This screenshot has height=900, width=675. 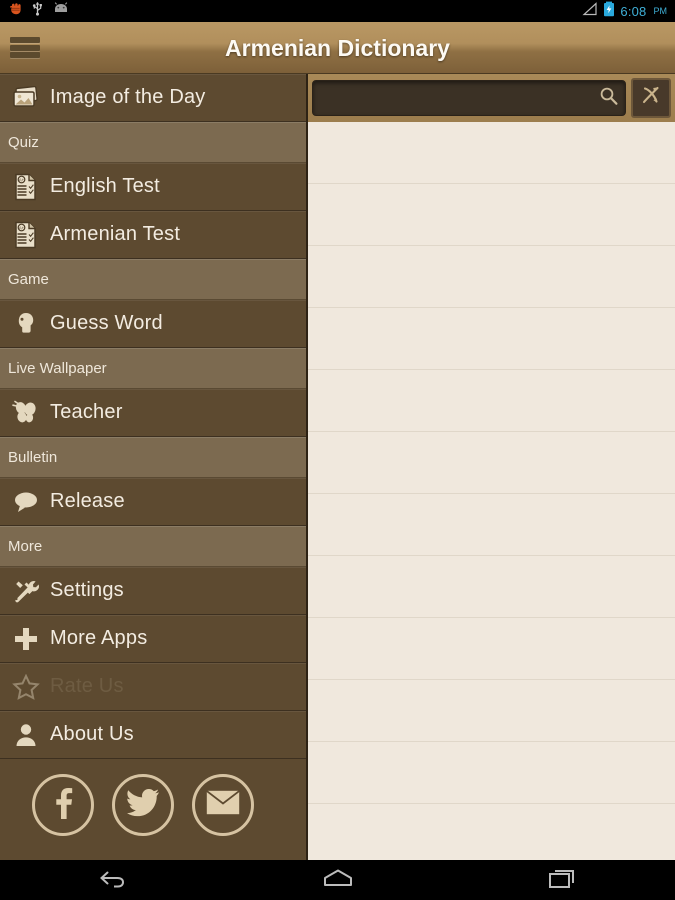 What do you see at coordinates (337, 11) in the screenshot?
I see `status-bar: 6:08 PM` at bounding box center [337, 11].